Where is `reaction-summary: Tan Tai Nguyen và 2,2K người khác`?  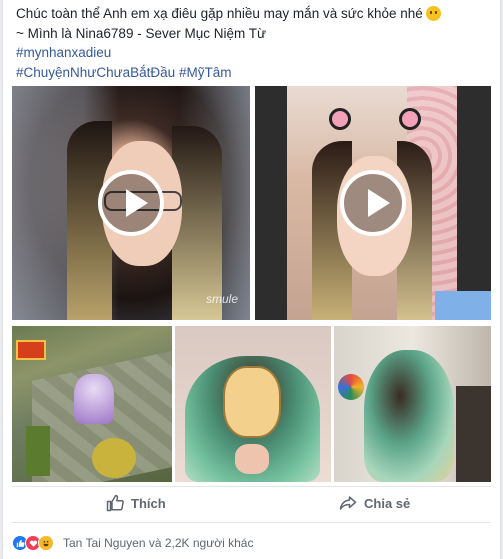
reaction-summary: Tan Tai Nguyen và 2,2K người khác is located at coordinates (132, 543).